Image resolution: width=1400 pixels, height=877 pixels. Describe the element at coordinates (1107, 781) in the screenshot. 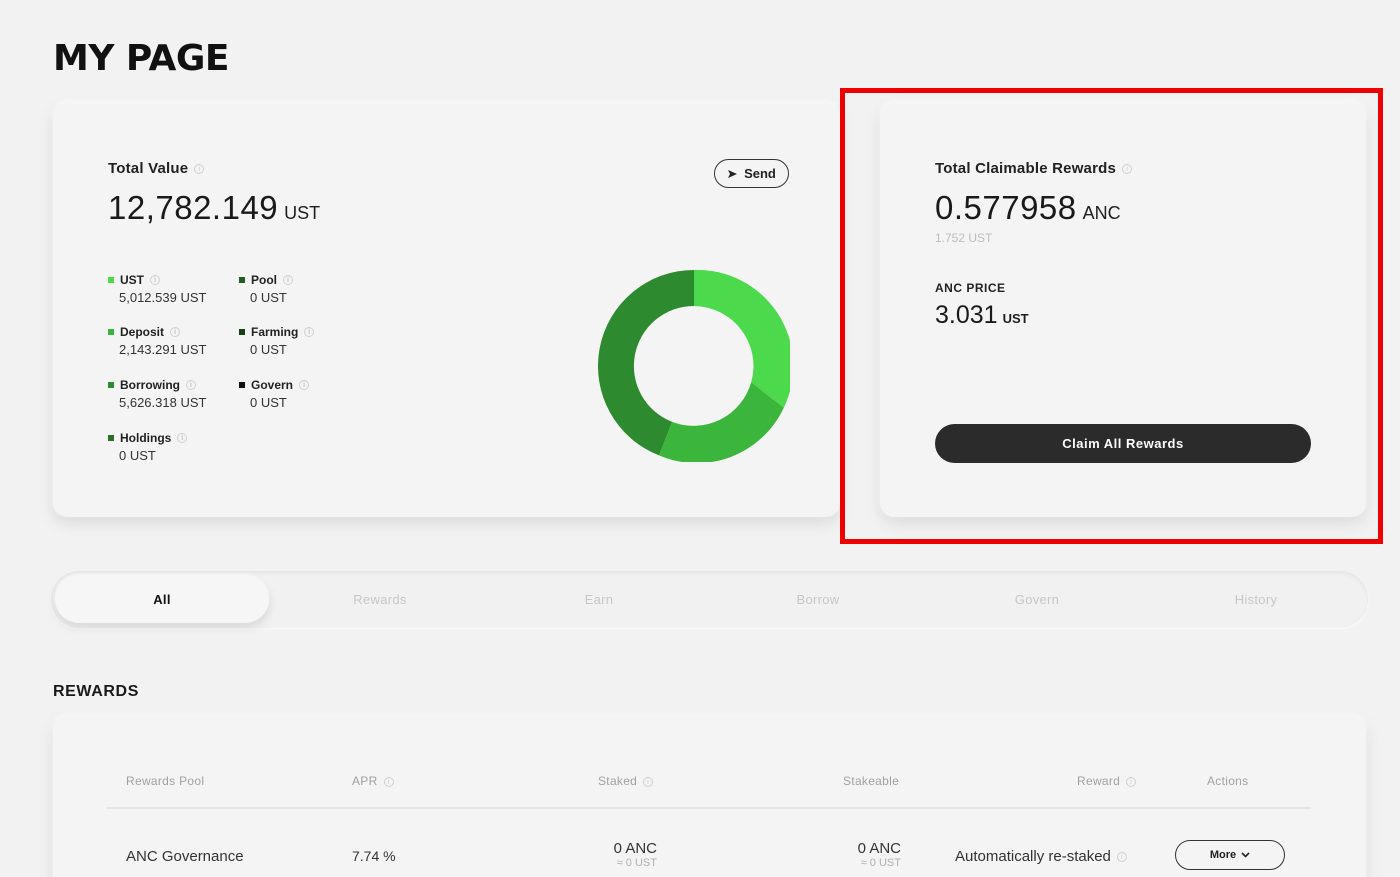

I see `column-header-reward: Reward i` at that location.